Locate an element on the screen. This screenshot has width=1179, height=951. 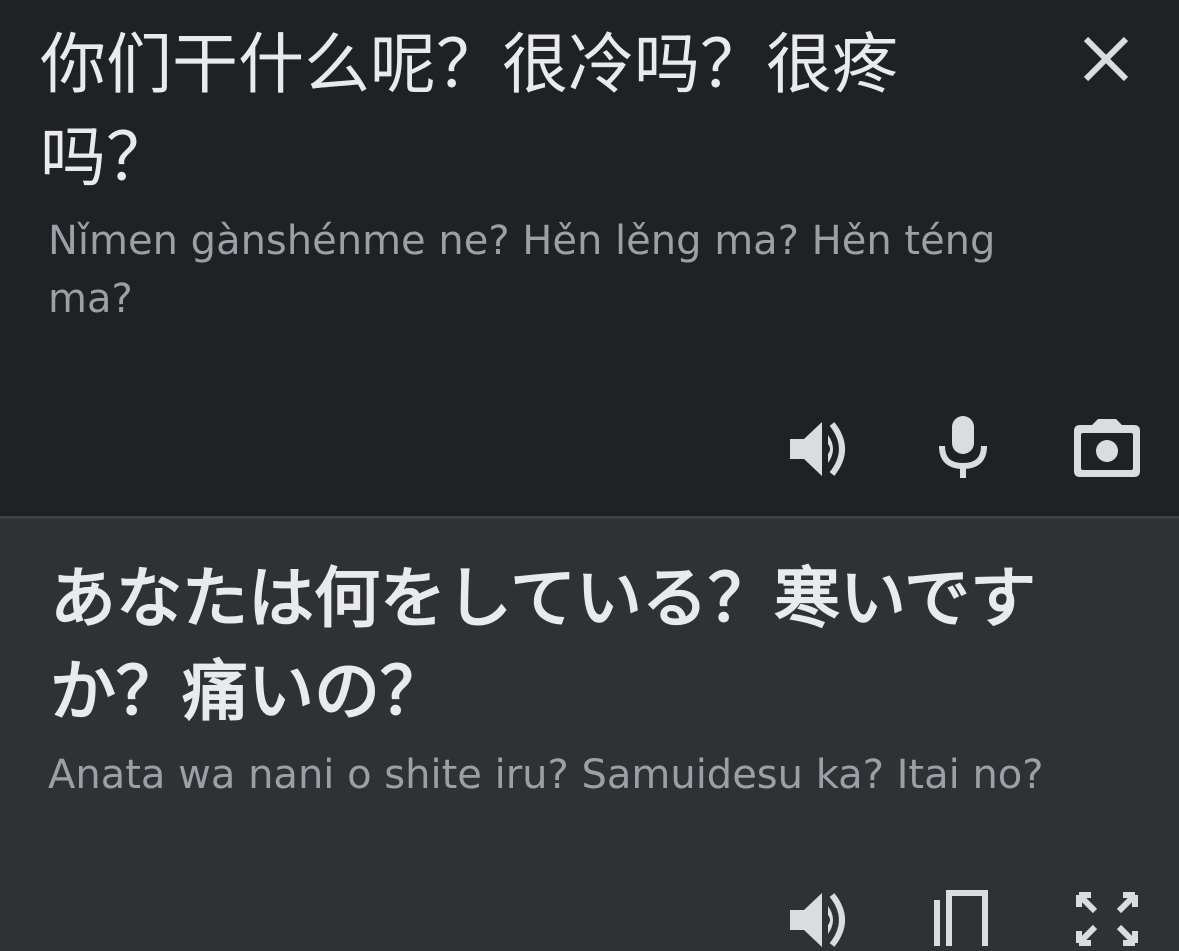
close-icon is located at coordinates (1106, 59).